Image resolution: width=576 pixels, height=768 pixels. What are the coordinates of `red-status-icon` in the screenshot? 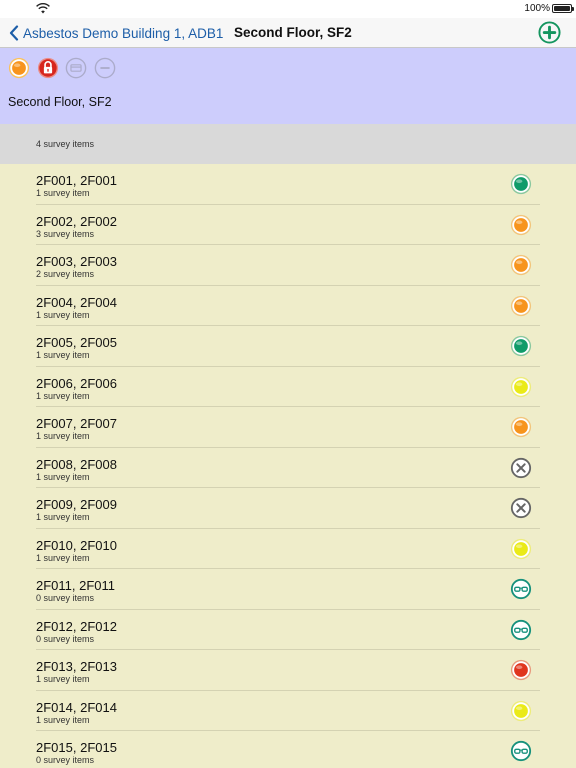 It's located at (521, 670).